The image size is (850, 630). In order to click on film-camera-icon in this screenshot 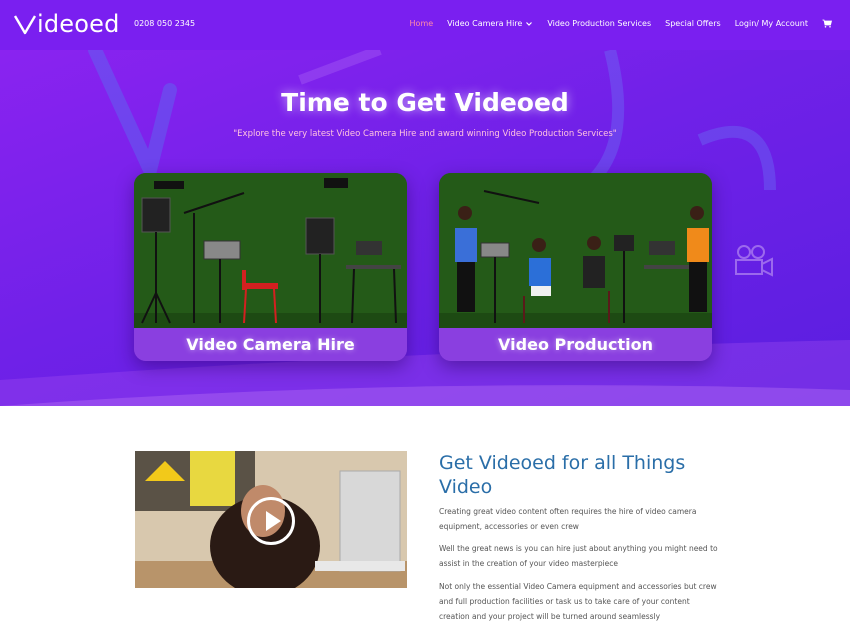, I will do `click(754, 261)`.